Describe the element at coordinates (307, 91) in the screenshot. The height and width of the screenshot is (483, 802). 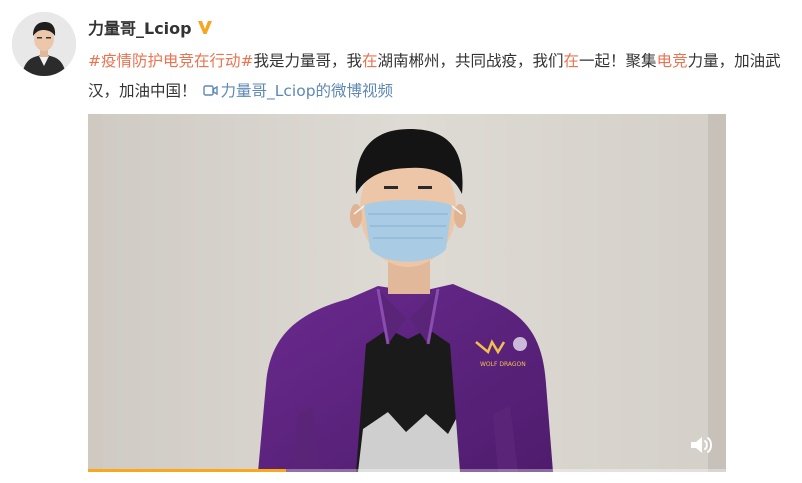
I see `video-link-label: 力量哥_Lciop的微博视频` at that location.